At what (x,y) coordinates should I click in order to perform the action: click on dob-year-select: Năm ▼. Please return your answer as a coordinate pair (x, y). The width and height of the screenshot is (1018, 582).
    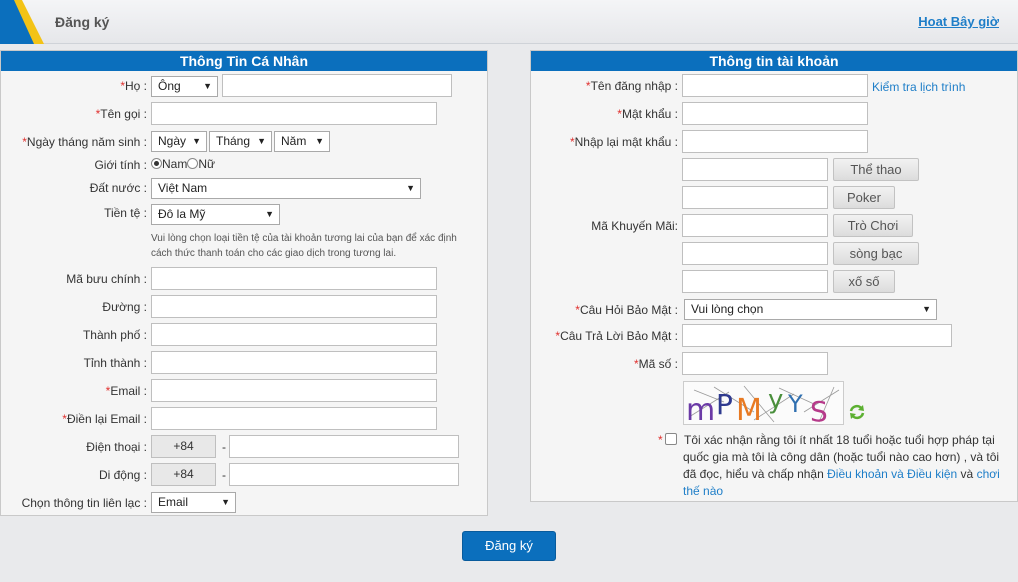
    Looking at the image, I should click on (302, 141).